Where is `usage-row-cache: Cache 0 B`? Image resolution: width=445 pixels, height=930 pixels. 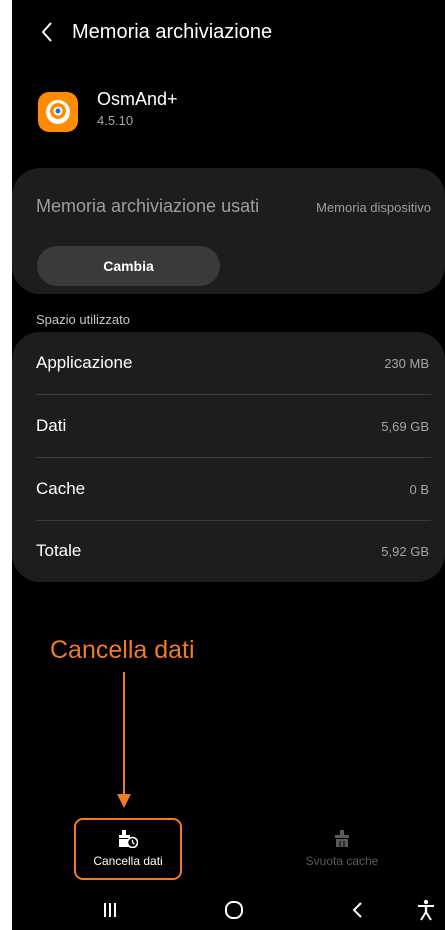 usage-row-cache: Cache 0 B is located at coordinates (233, 489).